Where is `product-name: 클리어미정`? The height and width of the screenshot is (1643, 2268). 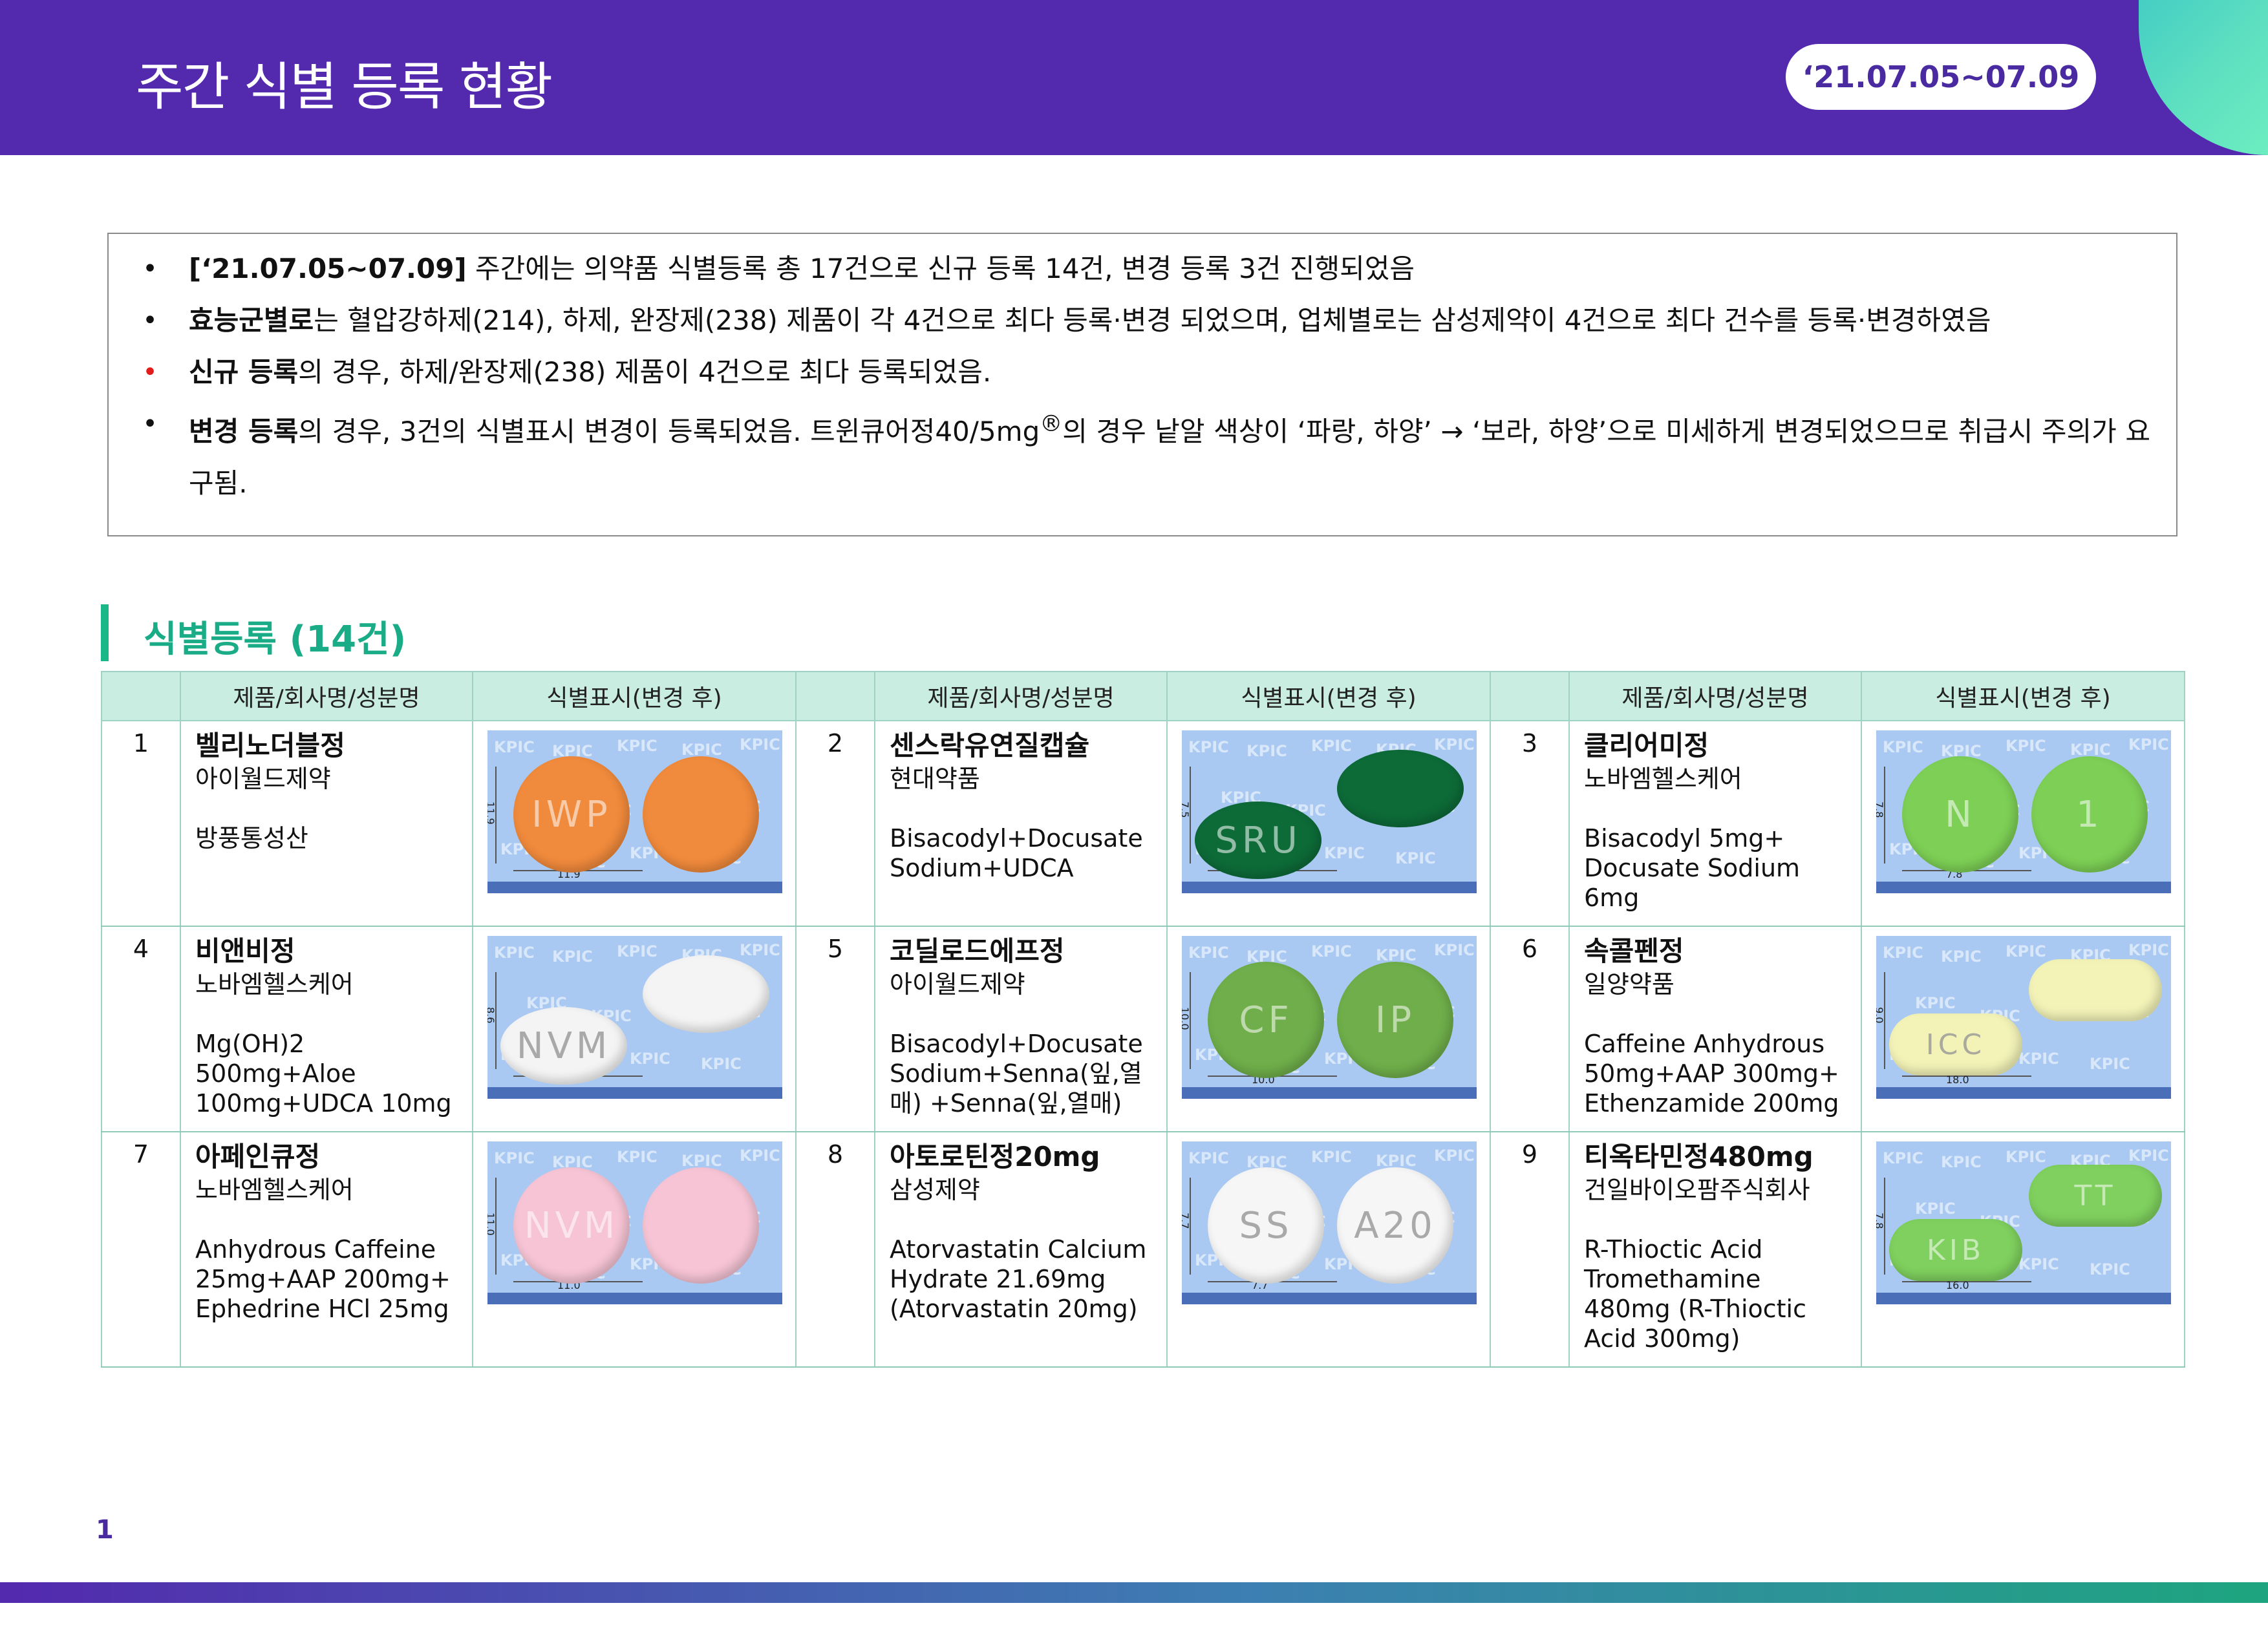 product-name: 클리어미정 is located at coordinates (1646, 746).